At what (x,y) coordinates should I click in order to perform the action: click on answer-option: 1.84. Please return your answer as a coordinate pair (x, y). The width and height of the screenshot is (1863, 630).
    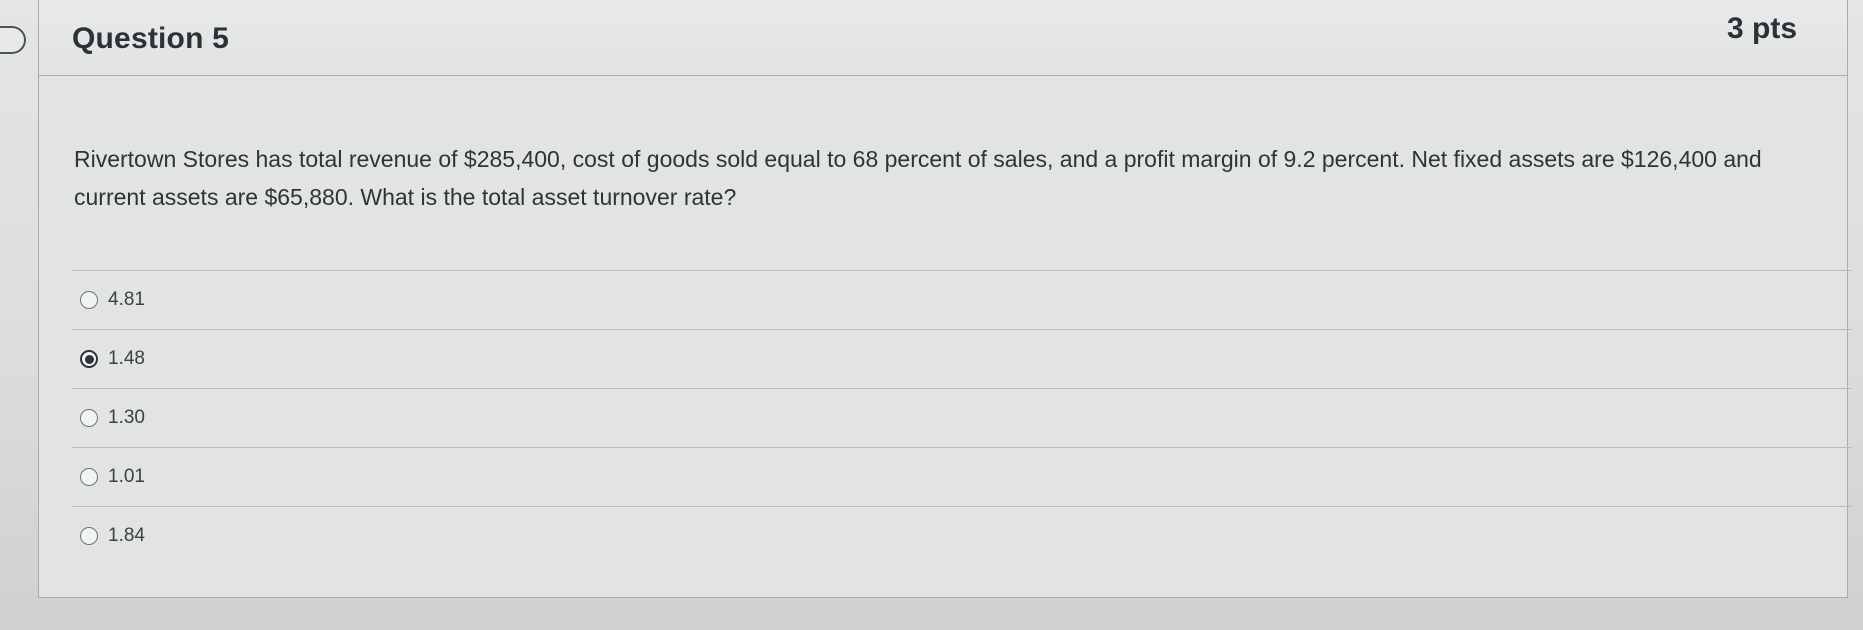
    Looking at the image, I should click on (962, 535).